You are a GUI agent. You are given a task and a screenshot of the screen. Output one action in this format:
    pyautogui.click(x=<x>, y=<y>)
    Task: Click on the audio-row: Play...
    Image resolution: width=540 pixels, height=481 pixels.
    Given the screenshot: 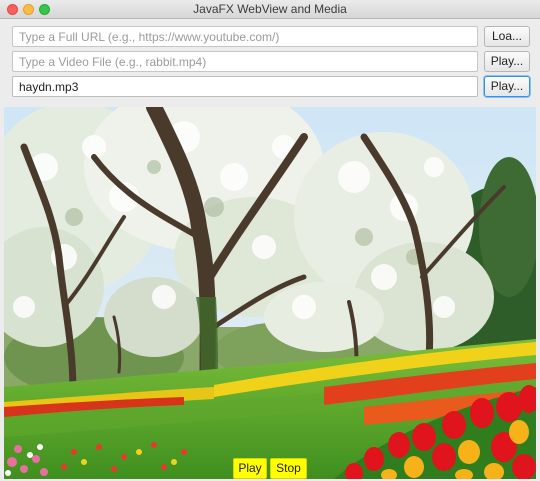 What is the action you would take?
    pyautogui.click(x=271, y=86)
    